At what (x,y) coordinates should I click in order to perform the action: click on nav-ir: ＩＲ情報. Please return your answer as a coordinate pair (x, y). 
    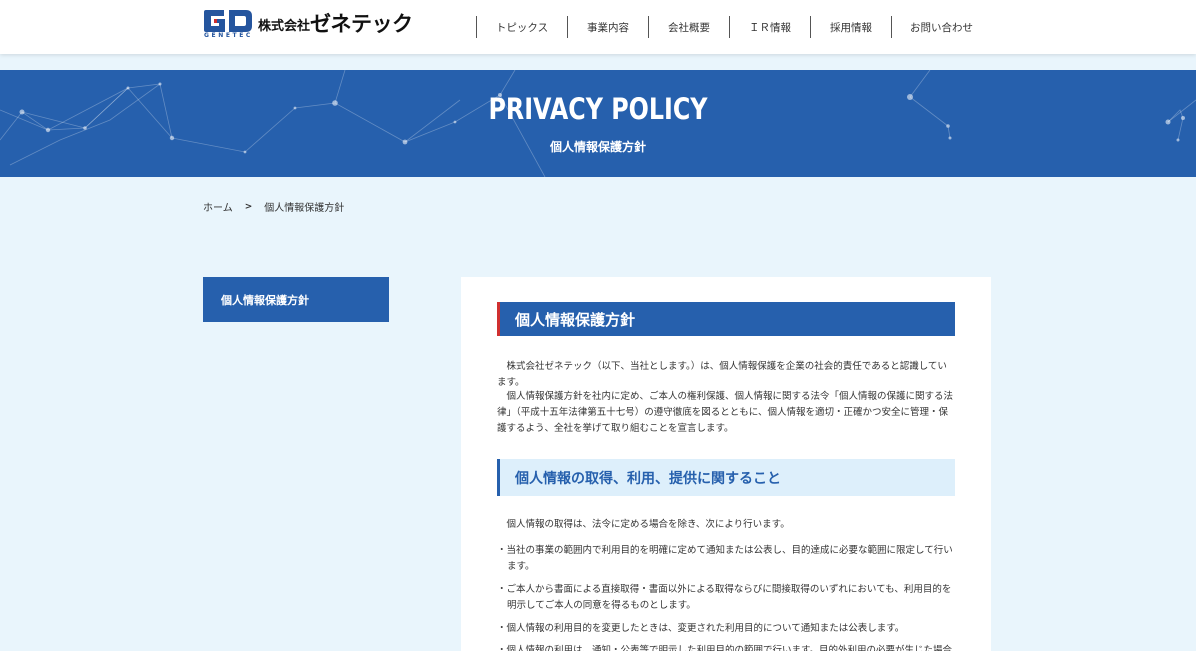
    Looking at the image, I should click on (769, 27).